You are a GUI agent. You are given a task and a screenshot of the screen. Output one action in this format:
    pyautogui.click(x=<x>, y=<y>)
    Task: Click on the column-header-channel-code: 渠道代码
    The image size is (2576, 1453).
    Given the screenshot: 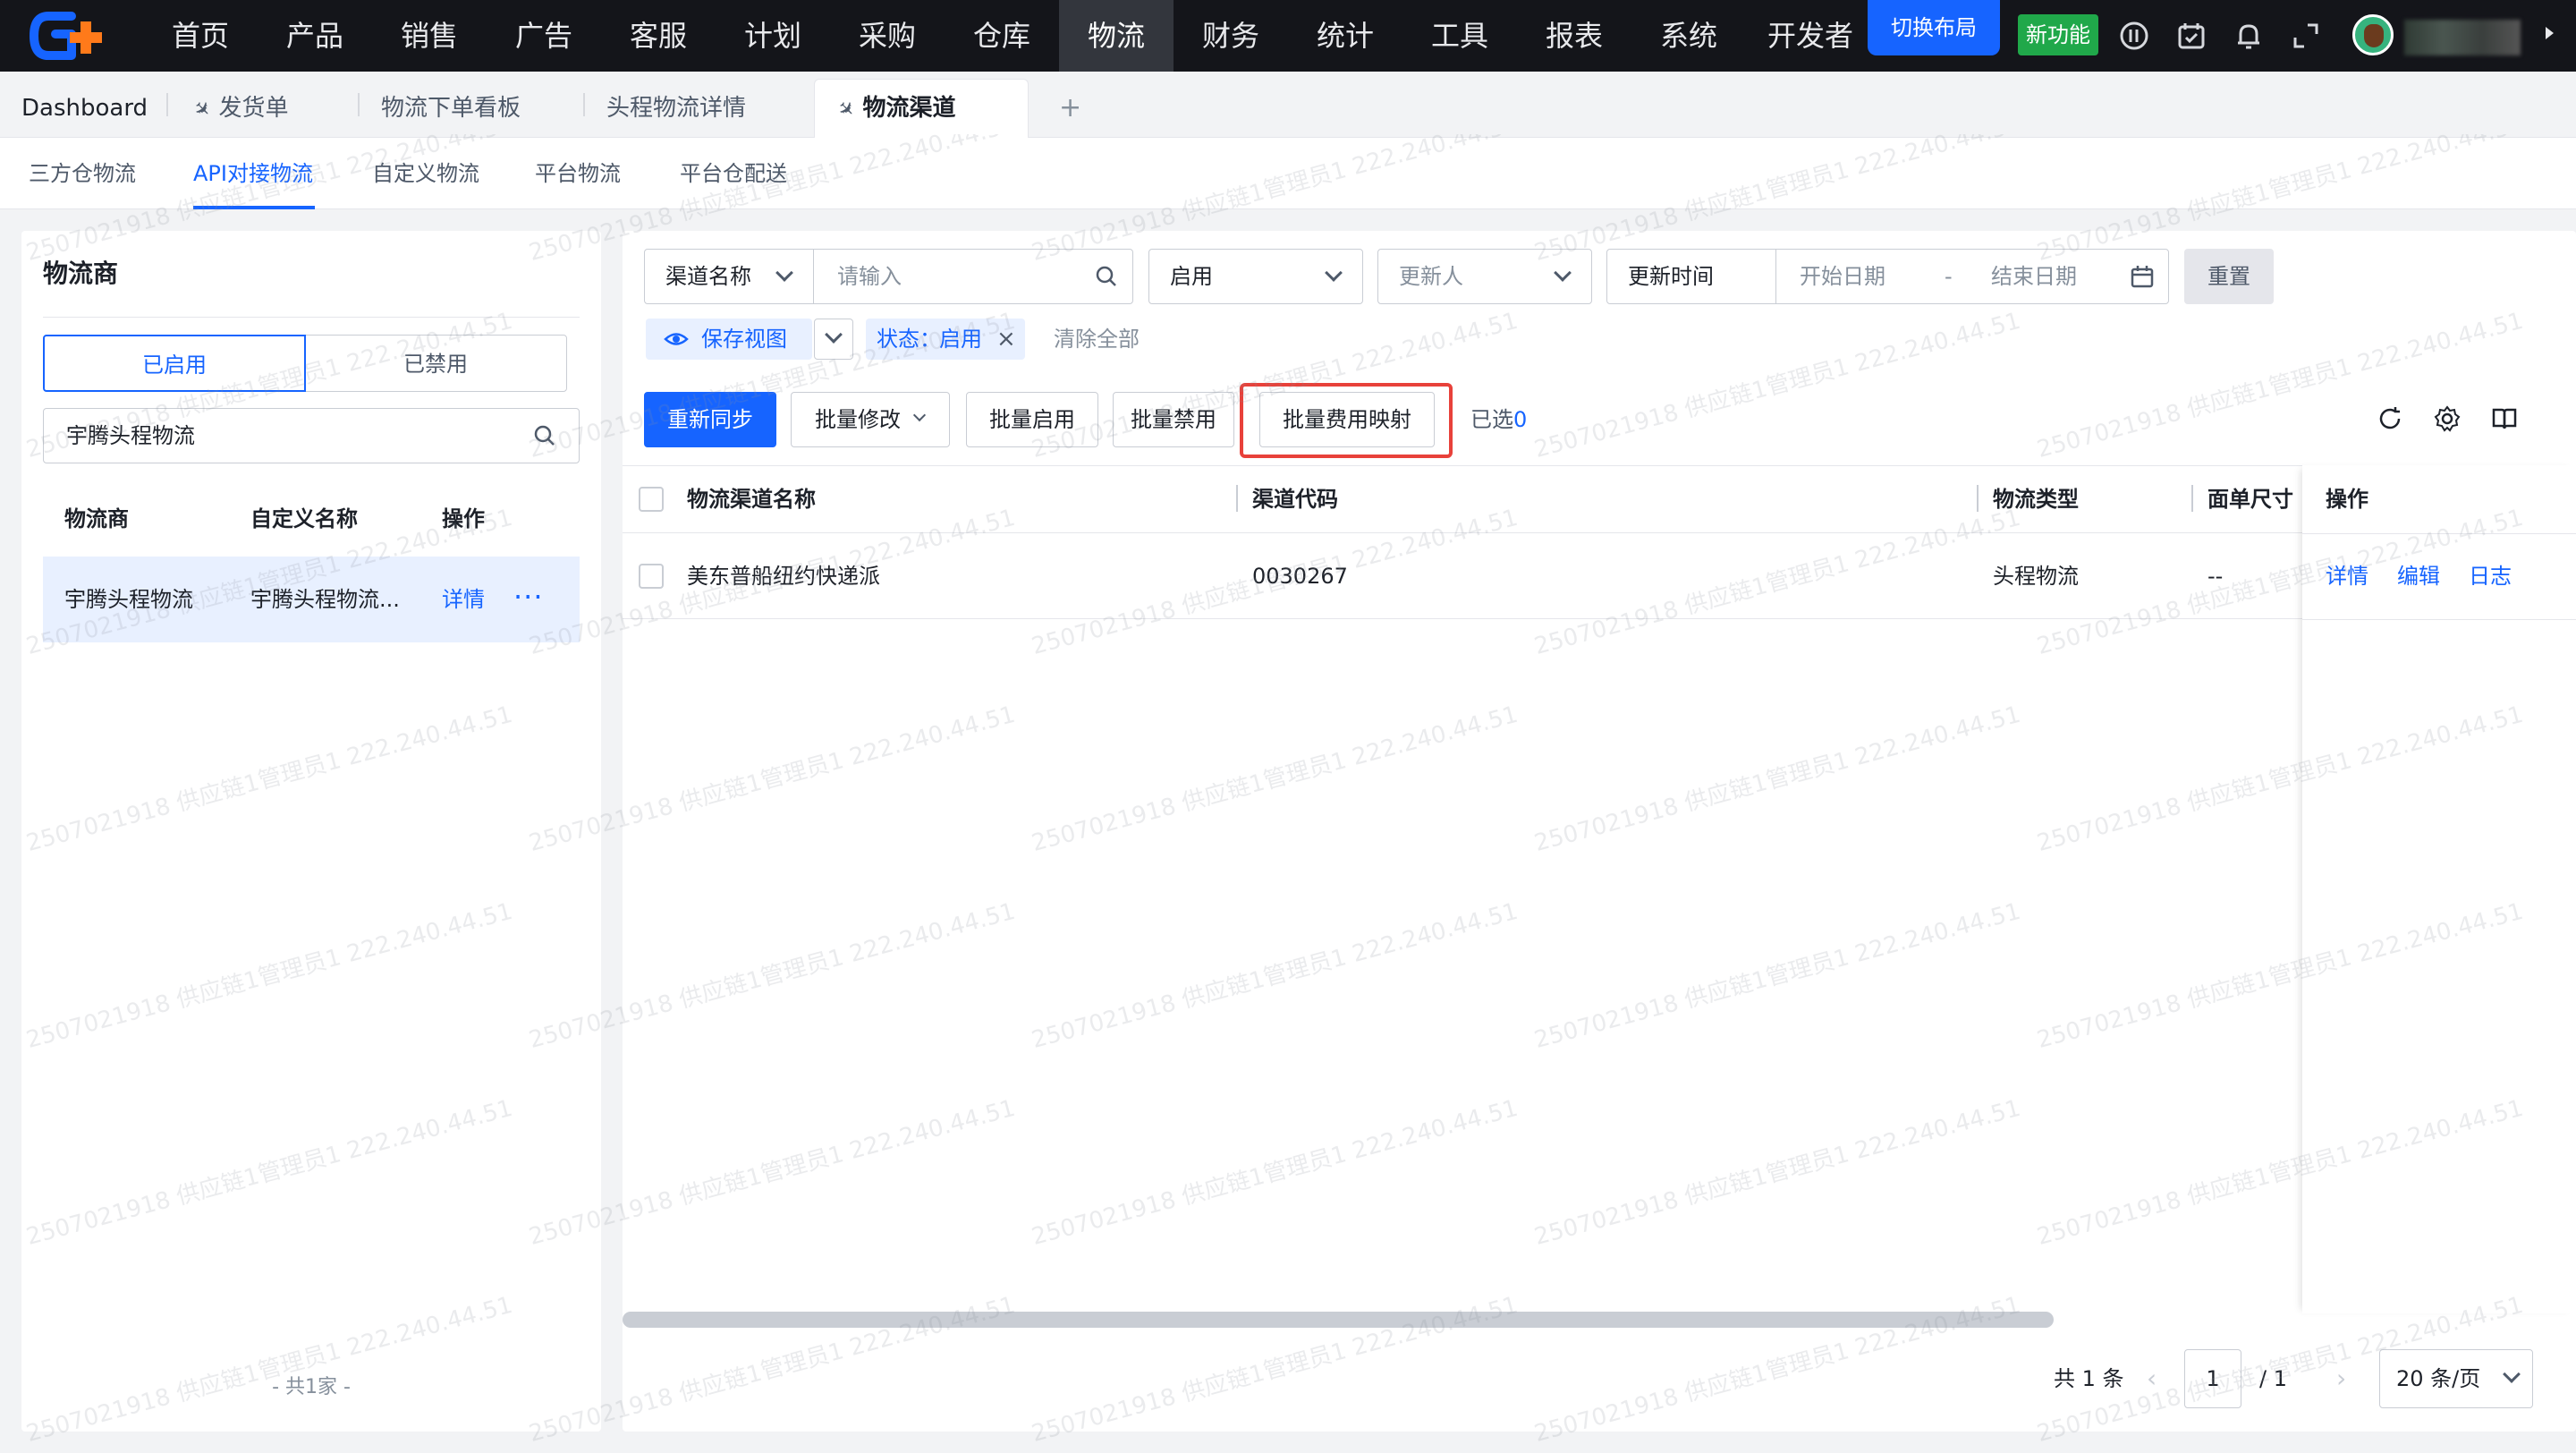 What is the action you would take?
    pyautogui.click(x=1295, y=499)
    